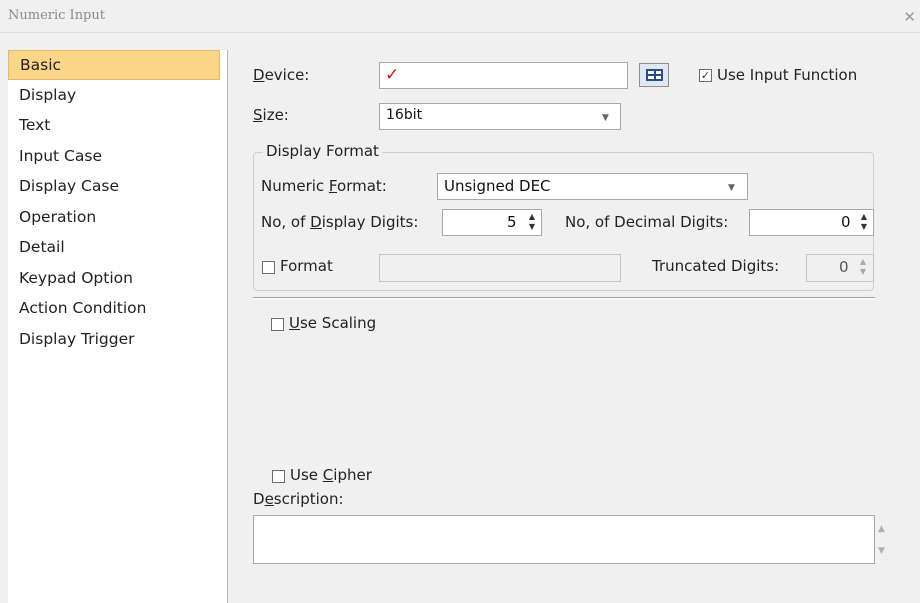 The image size is (920, 603). What do you see at coordinates (114, 126) in the screenshot?
I see `sidebar-item-text: Text` at bounding box center [114, 126].